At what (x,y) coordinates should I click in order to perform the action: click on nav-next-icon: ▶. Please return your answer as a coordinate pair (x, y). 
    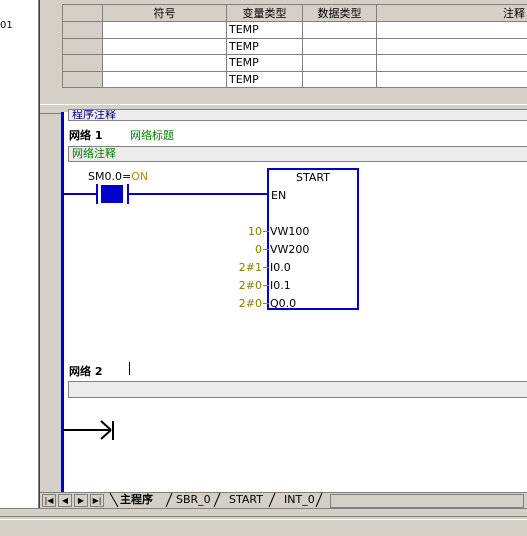
    Looking at the image, I should click on (81, 500).